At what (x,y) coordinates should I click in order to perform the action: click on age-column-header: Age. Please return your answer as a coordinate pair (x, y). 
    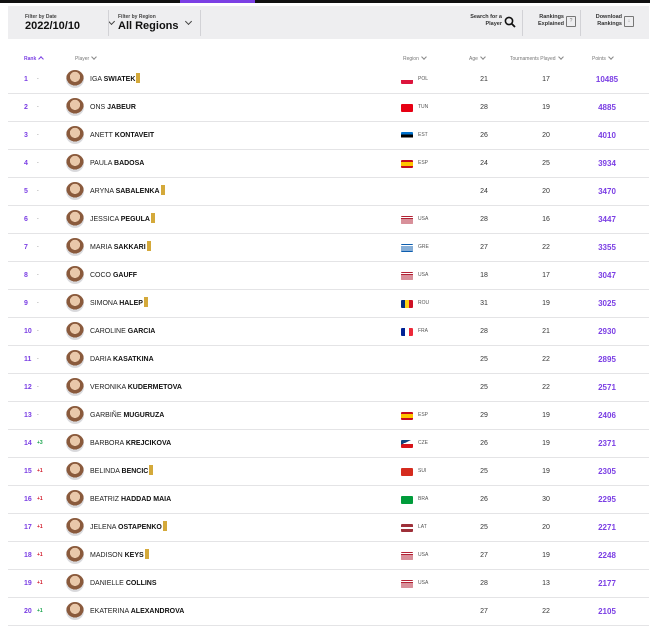
    Looking at the image, I should click on (477, 58).